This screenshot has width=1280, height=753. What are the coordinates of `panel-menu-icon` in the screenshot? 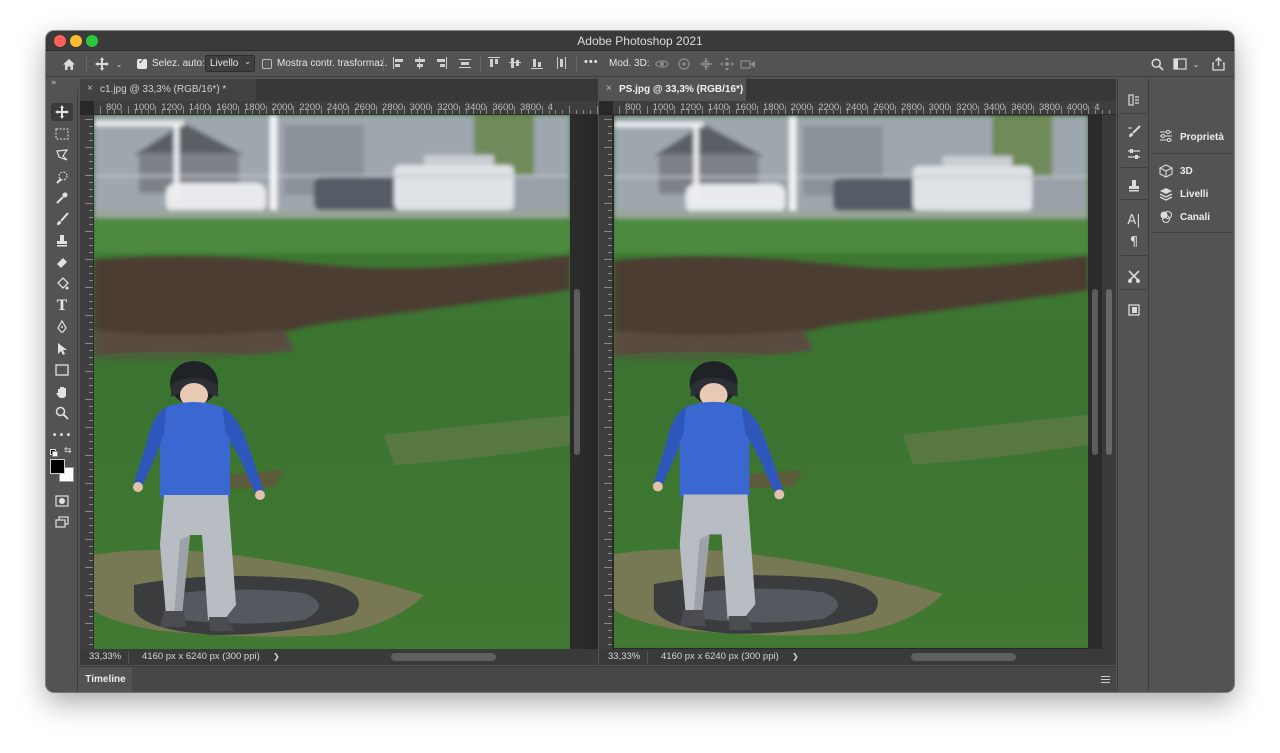 It's located at (1105, 679).